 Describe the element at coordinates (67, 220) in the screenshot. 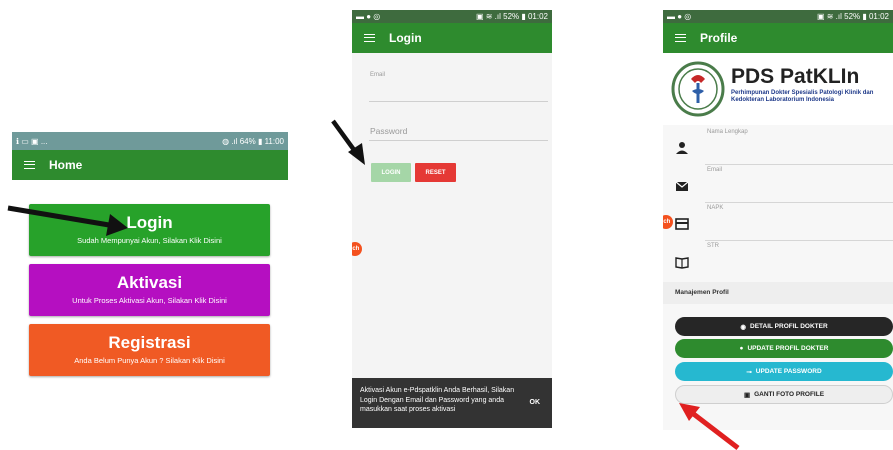

I see `black-arrow-login` at that location.